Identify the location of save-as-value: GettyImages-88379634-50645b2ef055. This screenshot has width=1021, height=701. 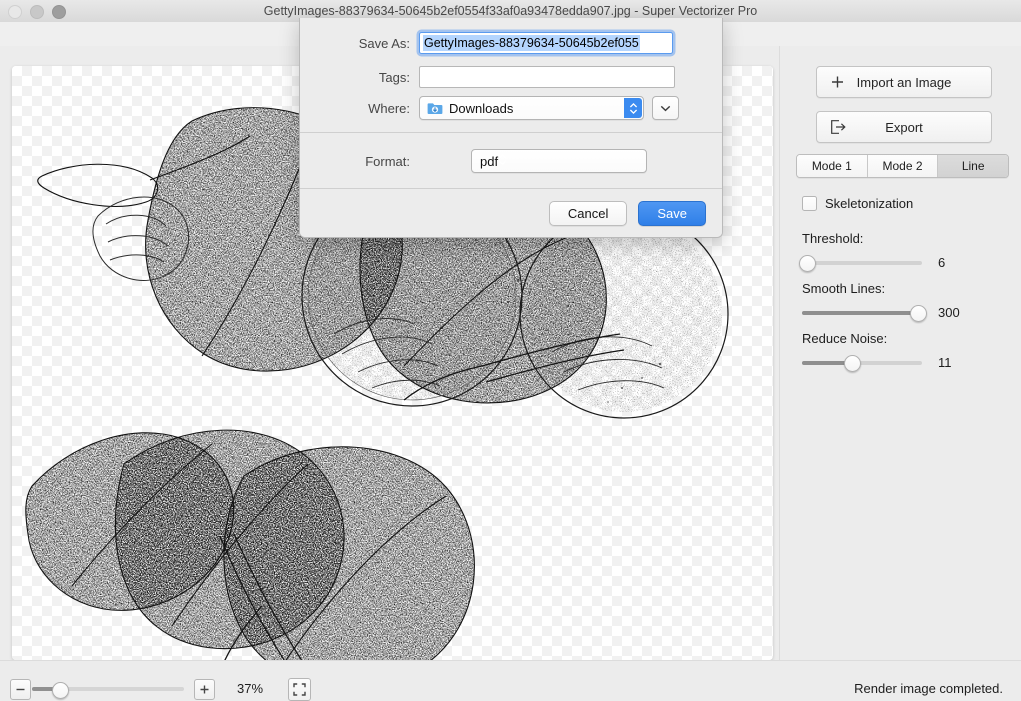
(531, 43).